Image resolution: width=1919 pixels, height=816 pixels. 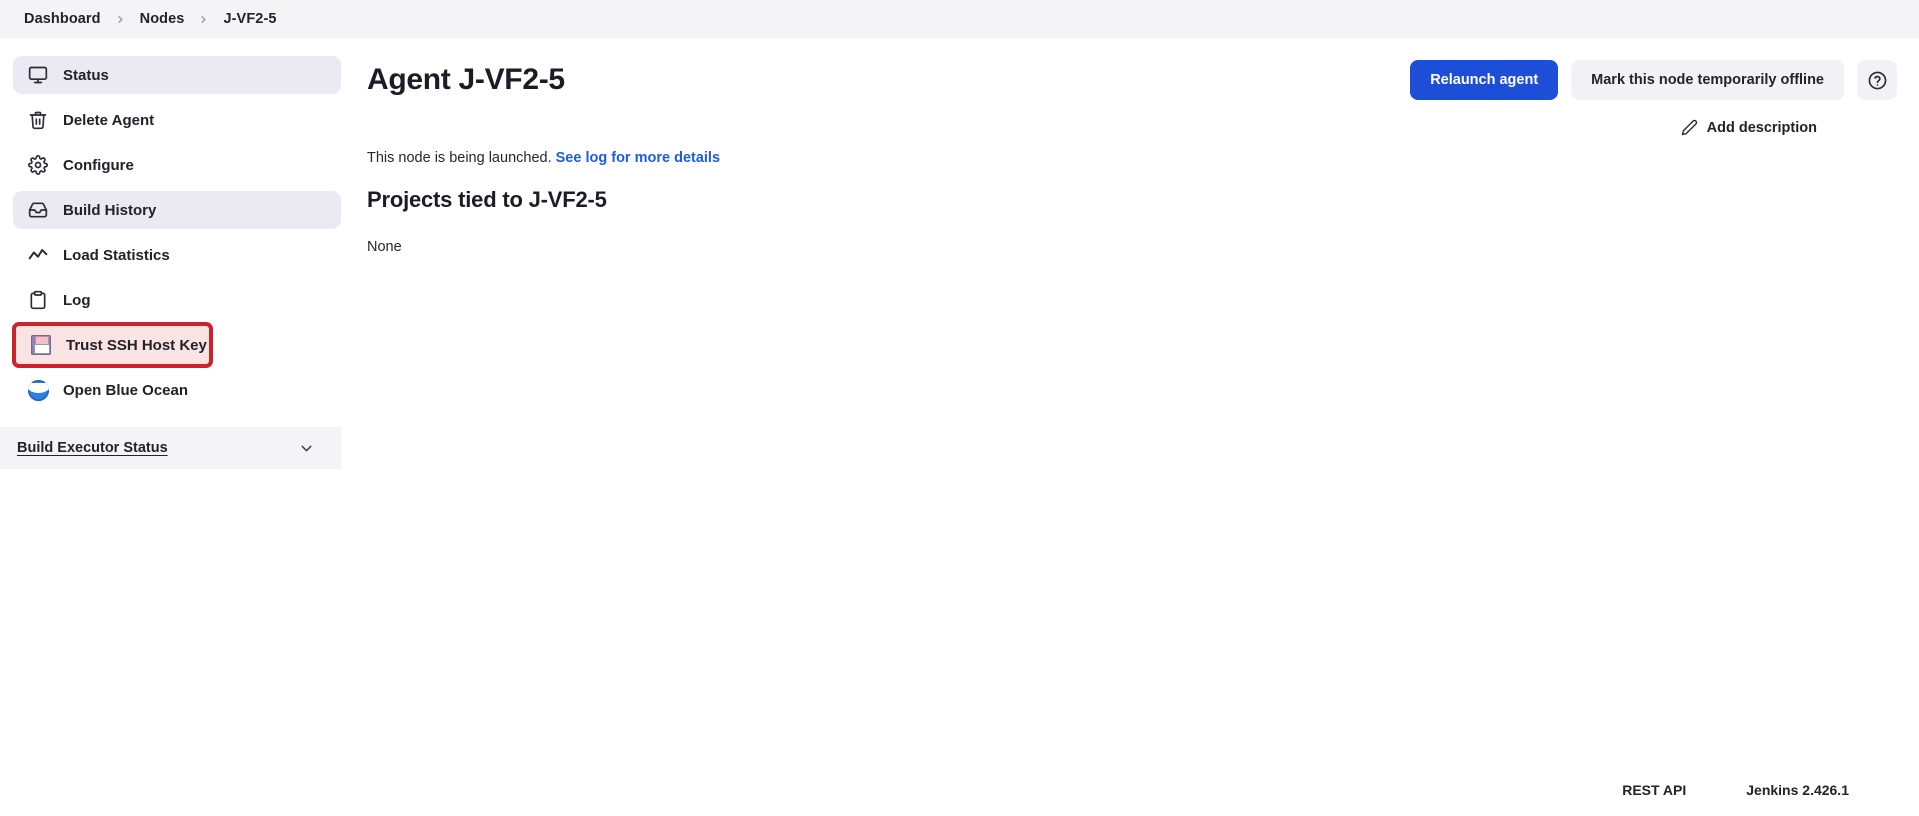 What do you see at coordinates (170, 448) in the screenshot?
I see `build-executor-status-panel: Build Executor Status` at bounding box center [170, 448].